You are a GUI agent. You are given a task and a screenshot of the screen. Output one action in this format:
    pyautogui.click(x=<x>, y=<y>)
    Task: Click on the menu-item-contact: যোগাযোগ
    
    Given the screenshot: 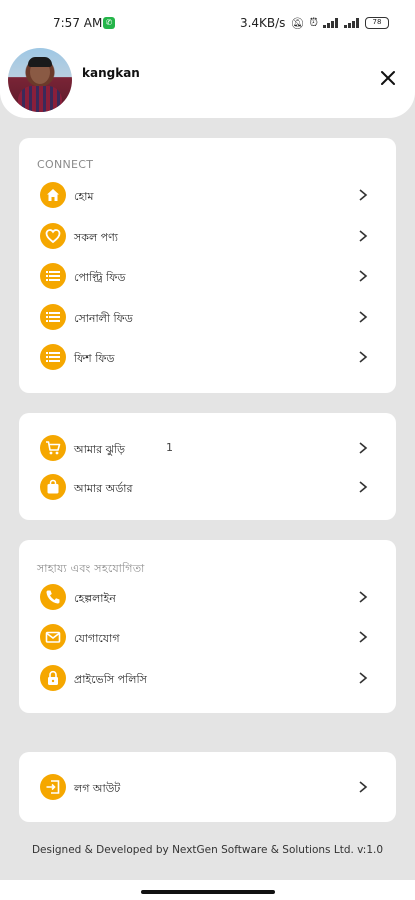 What is the action you would take?
    pyautogui.click(x=207, y=637)
    